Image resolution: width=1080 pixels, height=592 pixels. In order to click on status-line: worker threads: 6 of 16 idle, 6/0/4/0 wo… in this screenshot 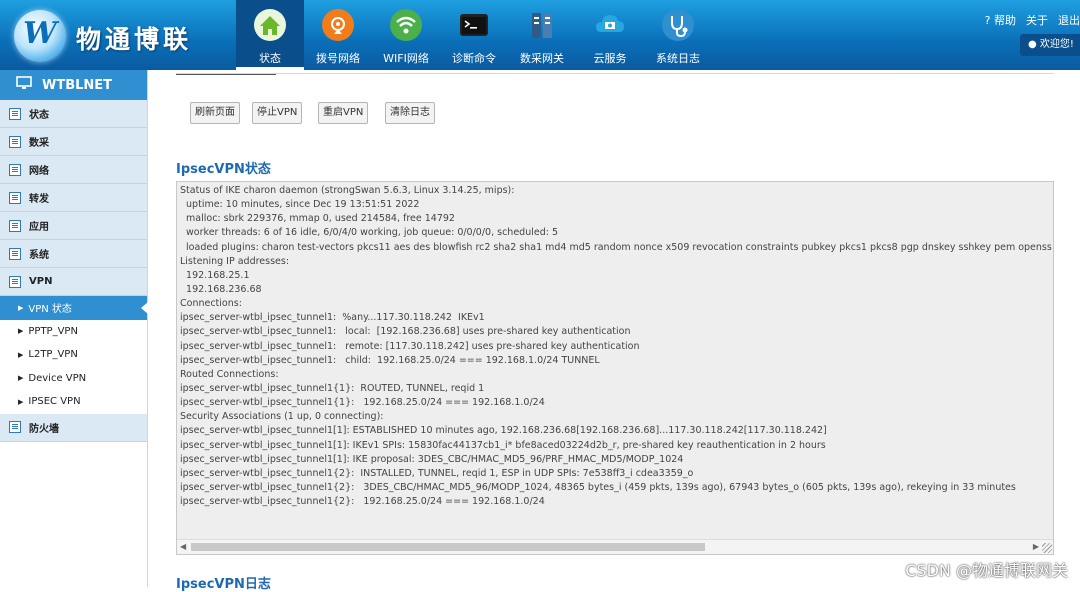, I will do `click(369, 233)`.